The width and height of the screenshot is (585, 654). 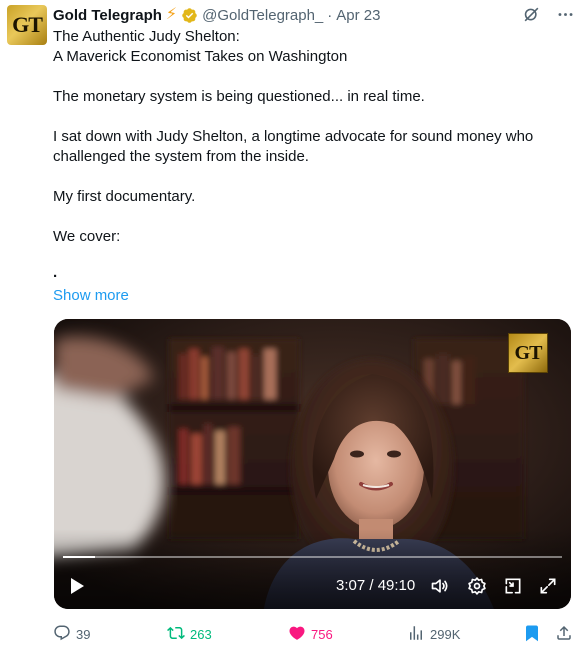 What do you see at coordinates (440, 586) in the screenshot?
I see `volume-icon` at bounding box center [440, 586].